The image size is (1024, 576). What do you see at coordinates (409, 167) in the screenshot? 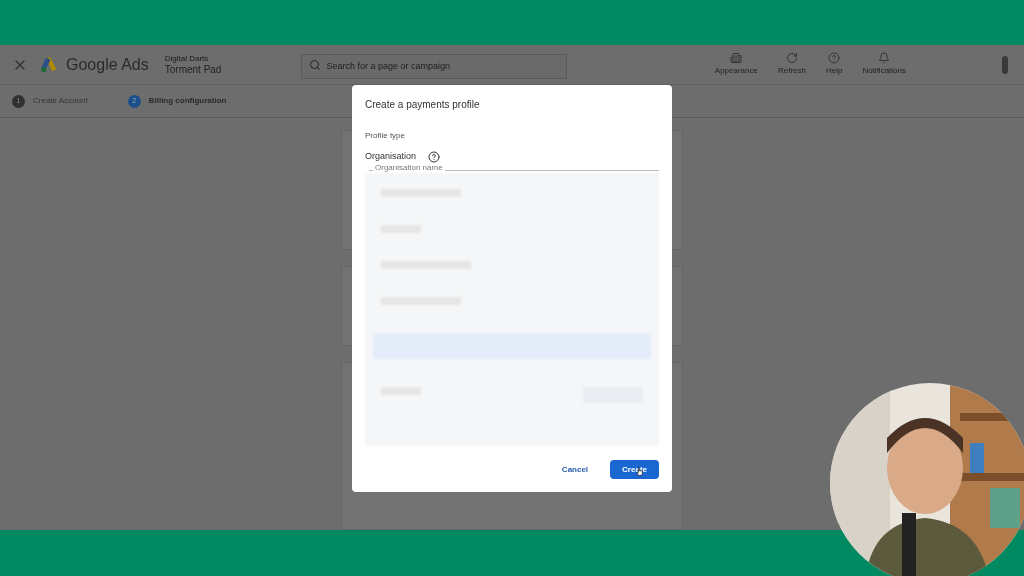
I see `field-label: Organisation name` at bounding box center [409, 167].